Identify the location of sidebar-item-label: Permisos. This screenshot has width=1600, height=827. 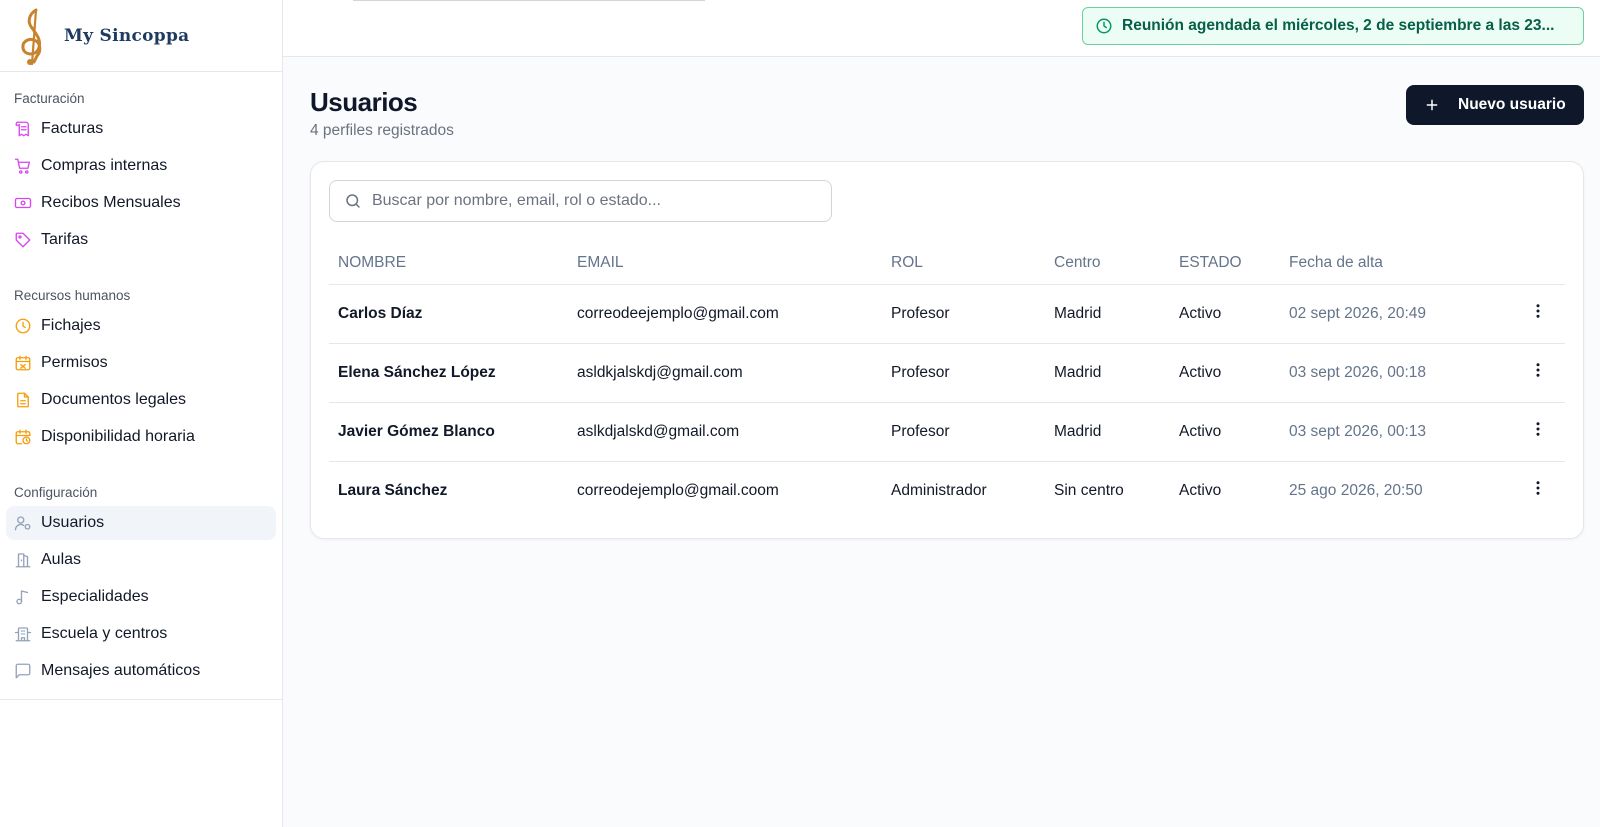
(74, 362).